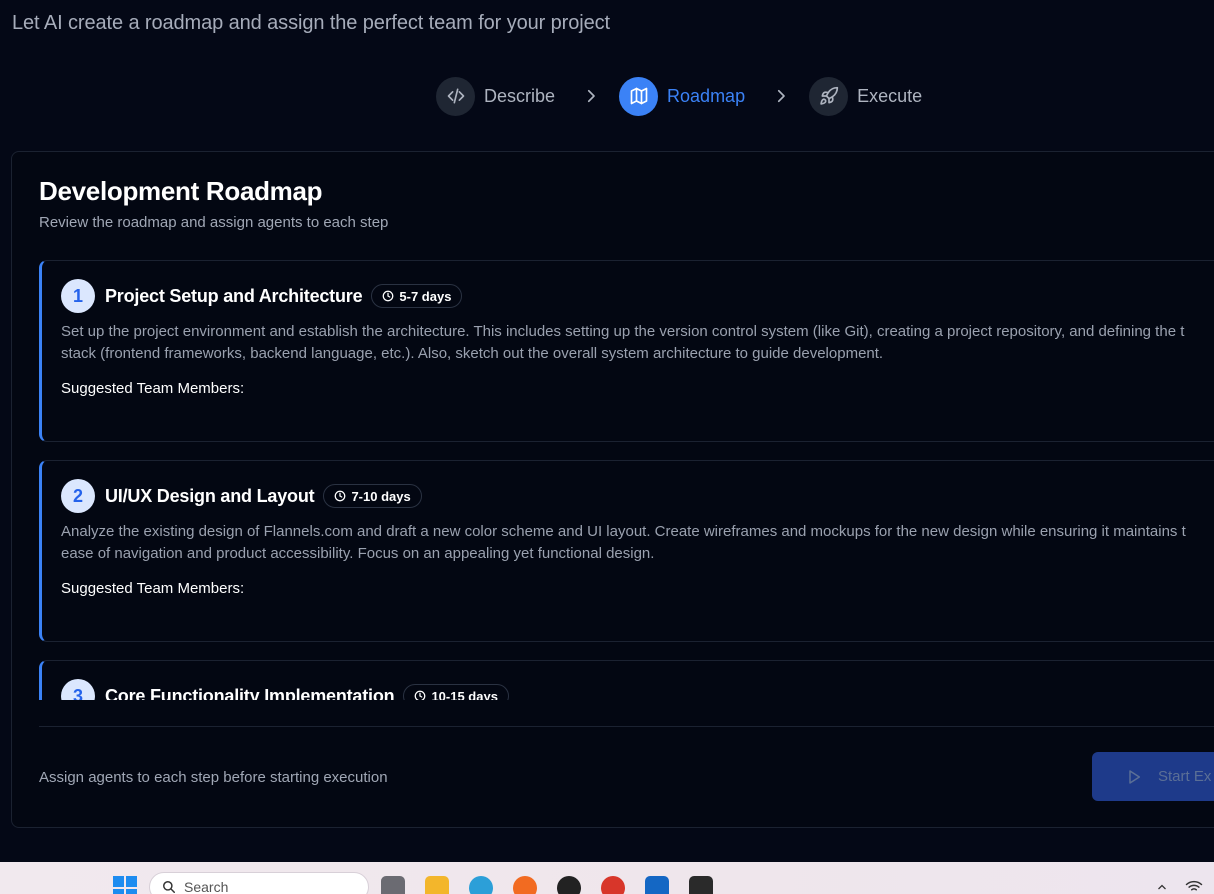 This screenshot has height=894, width=1214. Describe the element at coordinates (890, 95) in the screenshot. I see `step-label-execute: Execute` at that location.